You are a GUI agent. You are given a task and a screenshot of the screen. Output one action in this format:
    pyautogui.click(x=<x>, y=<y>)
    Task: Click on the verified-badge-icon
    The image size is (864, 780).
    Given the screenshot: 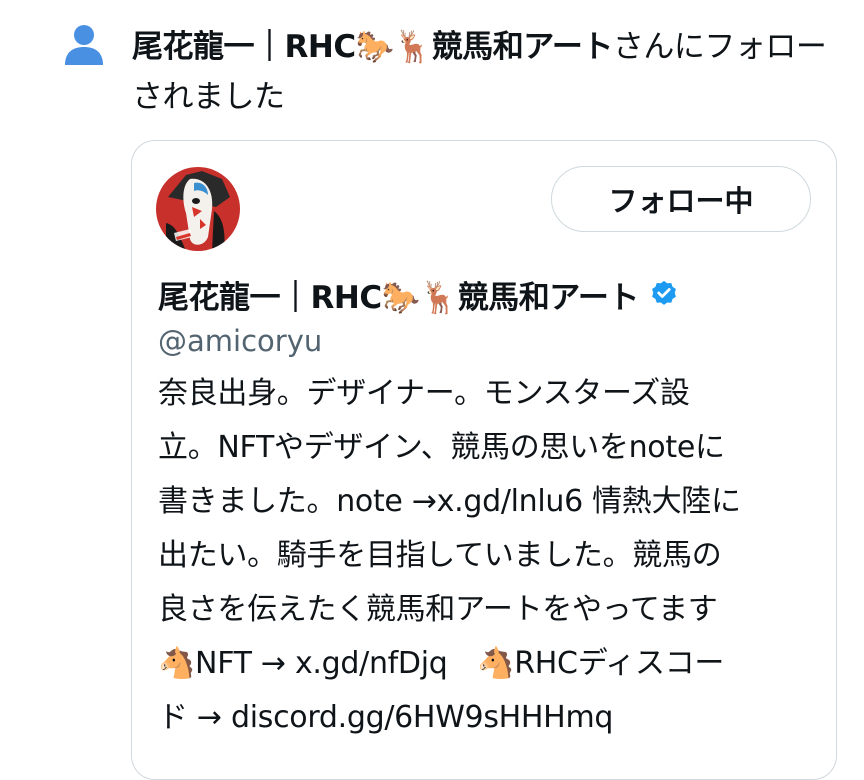 What is the action you would take?
    pyautogui.click(x=664, y=294)
    